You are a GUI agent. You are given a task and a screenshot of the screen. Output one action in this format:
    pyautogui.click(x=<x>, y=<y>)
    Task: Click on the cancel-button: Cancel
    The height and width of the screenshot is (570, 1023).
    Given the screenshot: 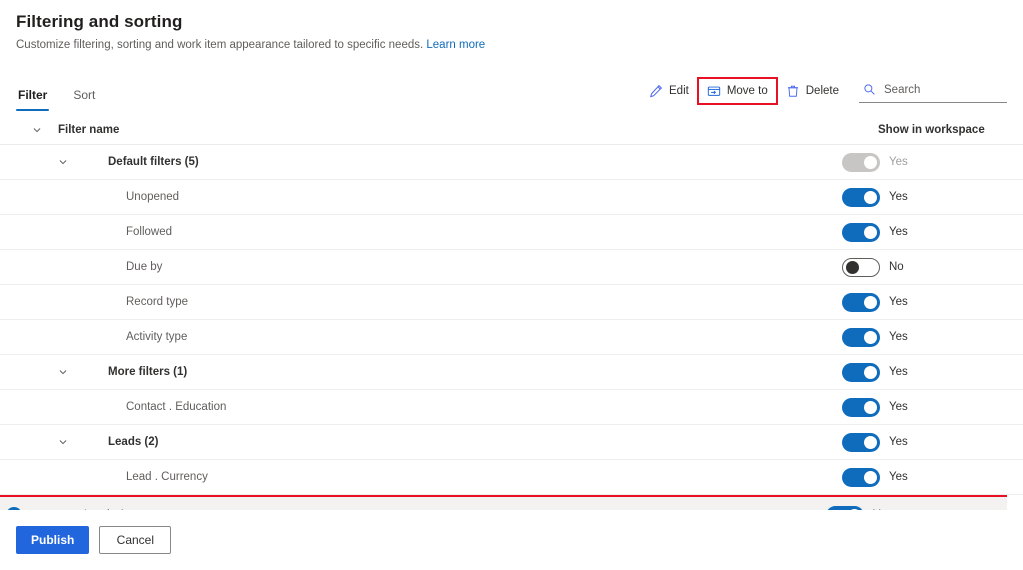 What is the action you would take?
    pyautogui.click(x=135, y=540)
    